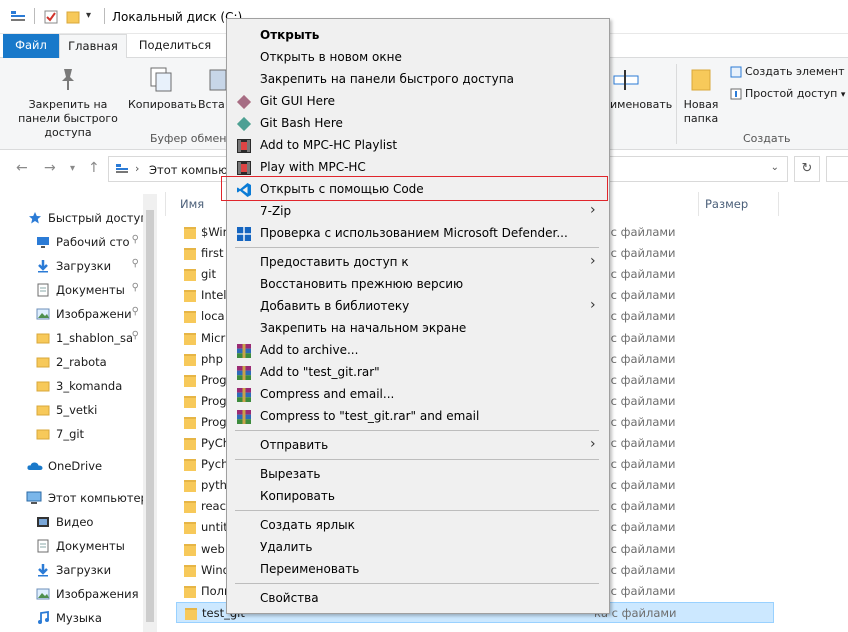  Describe the element at coordinates (22, 168) in the screenshot. I see `back-arrow-icon: ←` at that location.